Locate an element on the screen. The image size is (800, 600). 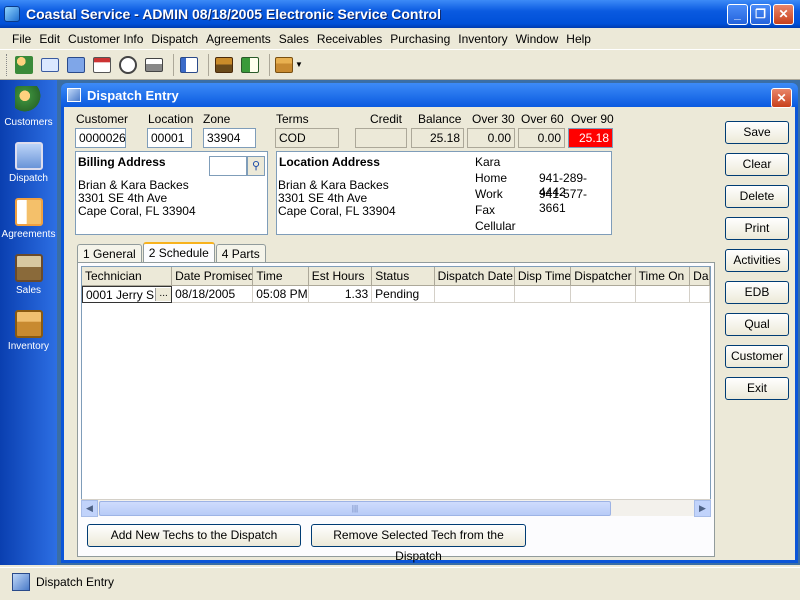
toolbar-clock-button is located at coordinates (128, 65).